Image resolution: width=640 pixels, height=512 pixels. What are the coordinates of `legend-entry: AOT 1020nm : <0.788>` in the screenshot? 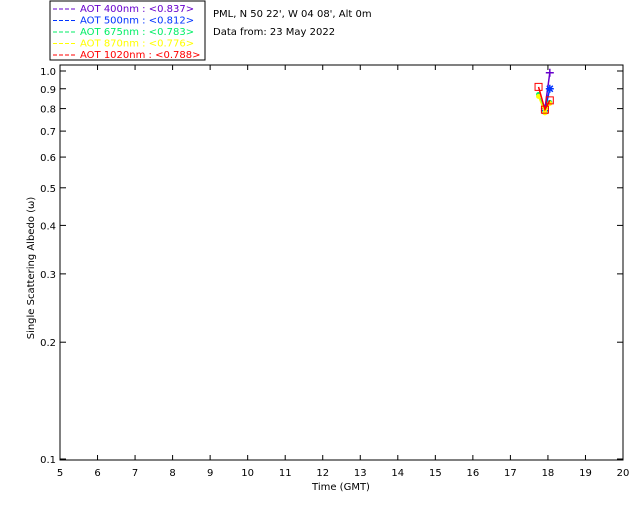 It's located at (140, 55).